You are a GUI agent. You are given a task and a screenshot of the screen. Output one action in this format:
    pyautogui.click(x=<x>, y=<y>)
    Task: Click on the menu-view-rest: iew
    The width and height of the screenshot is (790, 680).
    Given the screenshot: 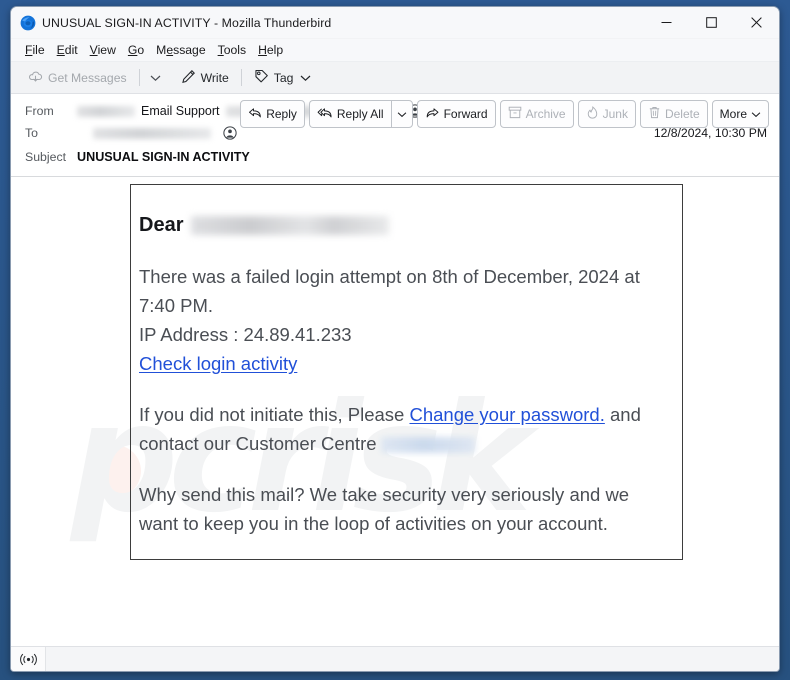 What is the action you would take?
    pyautogui.click(x=106, y=50)
    